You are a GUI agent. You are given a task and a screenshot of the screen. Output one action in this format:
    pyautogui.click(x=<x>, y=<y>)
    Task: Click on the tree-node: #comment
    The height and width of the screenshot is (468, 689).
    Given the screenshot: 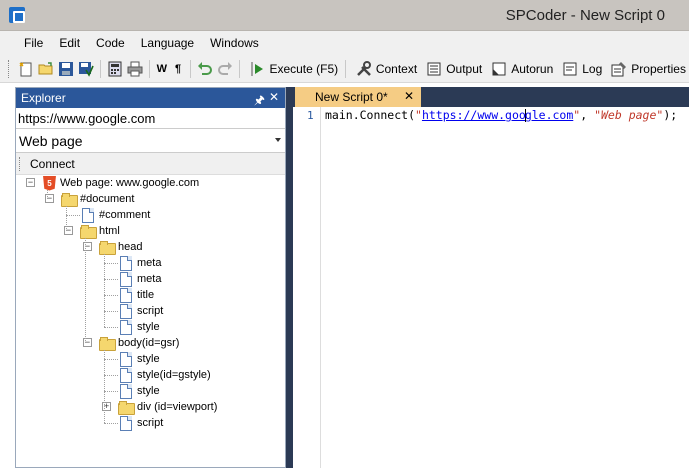 What is the action you would take?
    pyautogui.click(x=115, y=215)
    